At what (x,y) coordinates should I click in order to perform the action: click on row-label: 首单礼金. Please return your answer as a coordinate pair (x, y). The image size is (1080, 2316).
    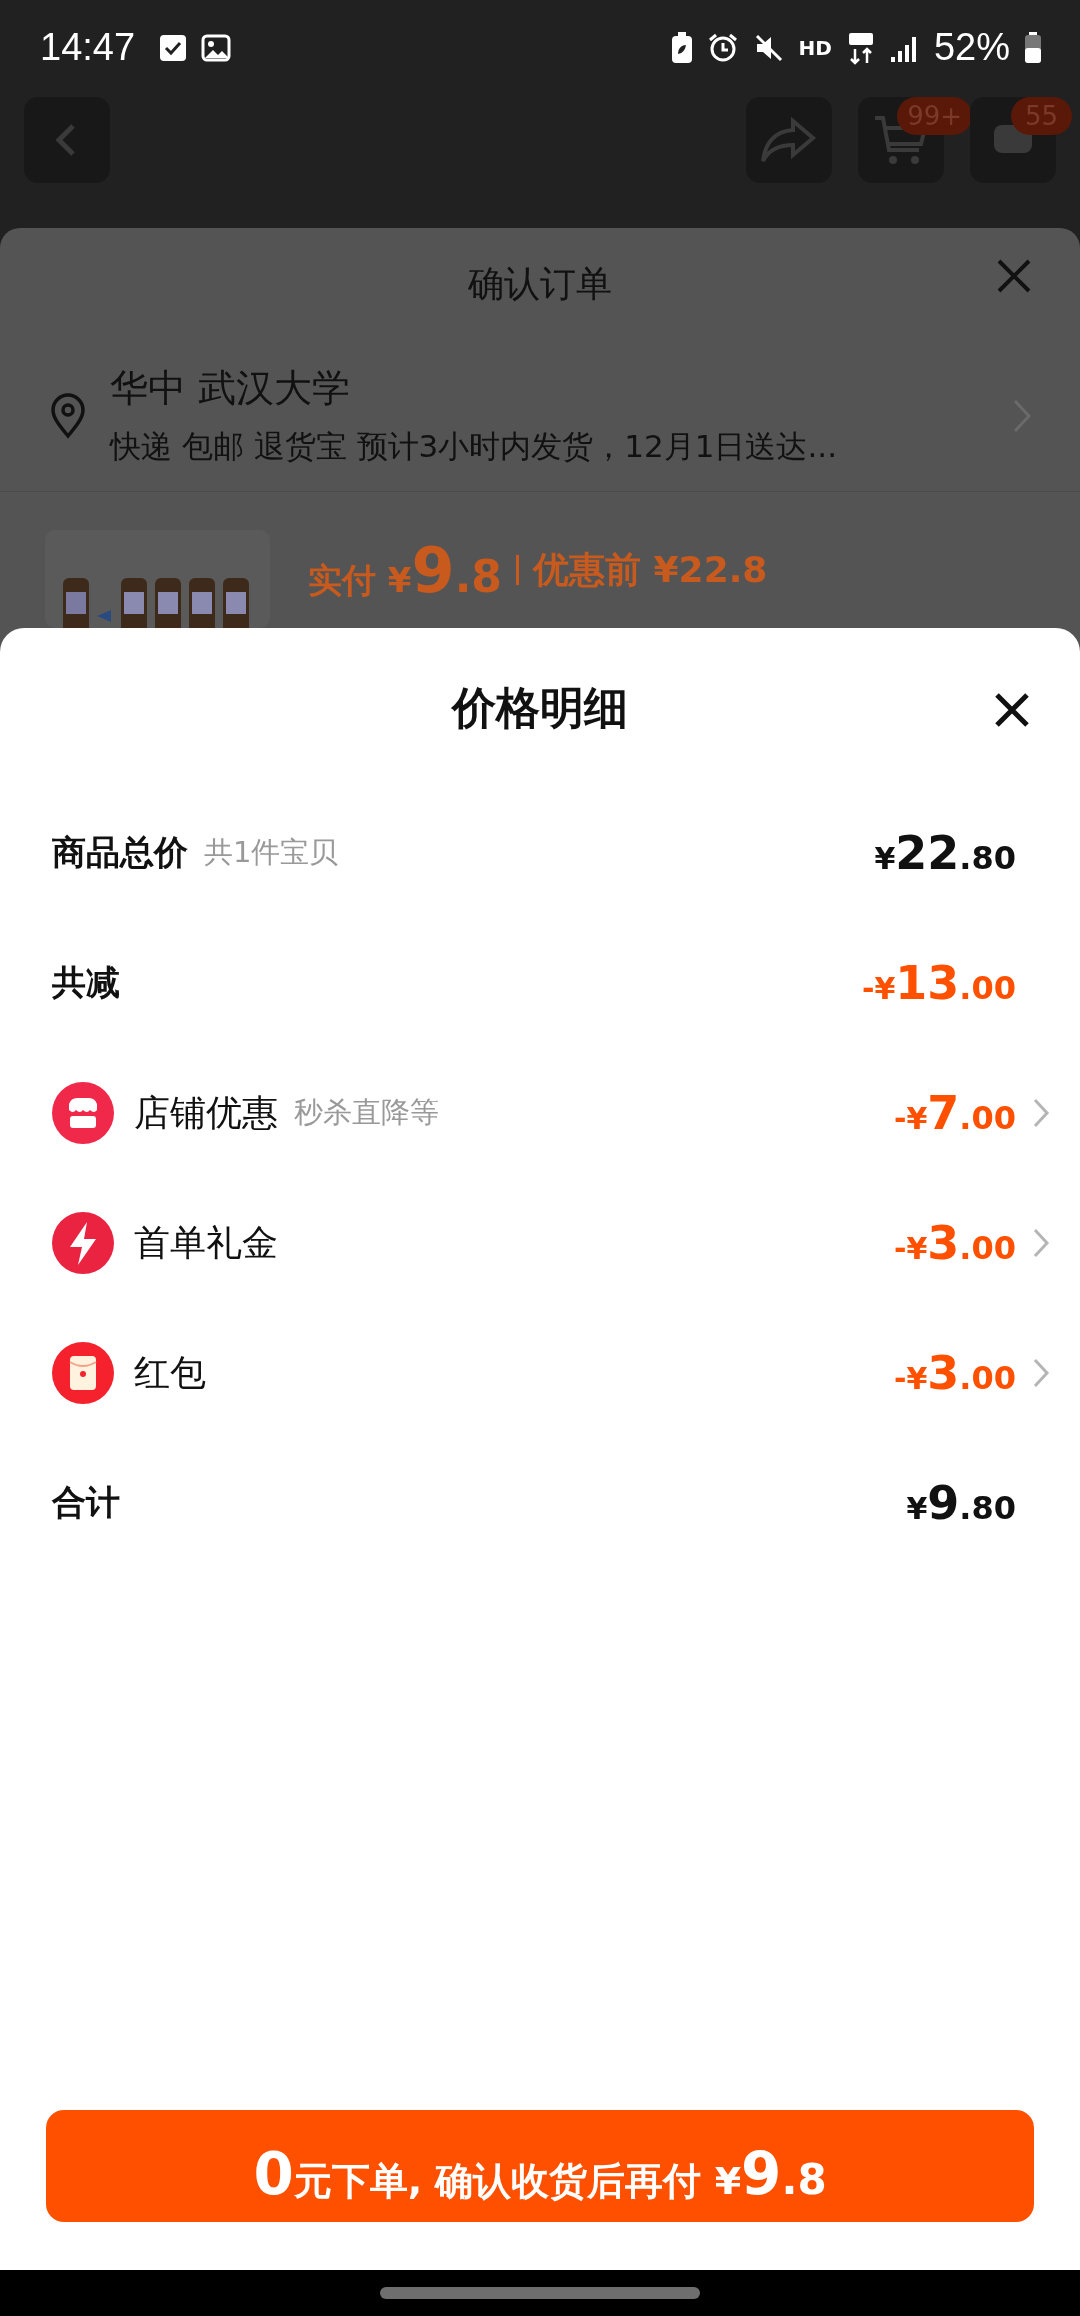
    Looking at the image, I should click on (206, 1242).